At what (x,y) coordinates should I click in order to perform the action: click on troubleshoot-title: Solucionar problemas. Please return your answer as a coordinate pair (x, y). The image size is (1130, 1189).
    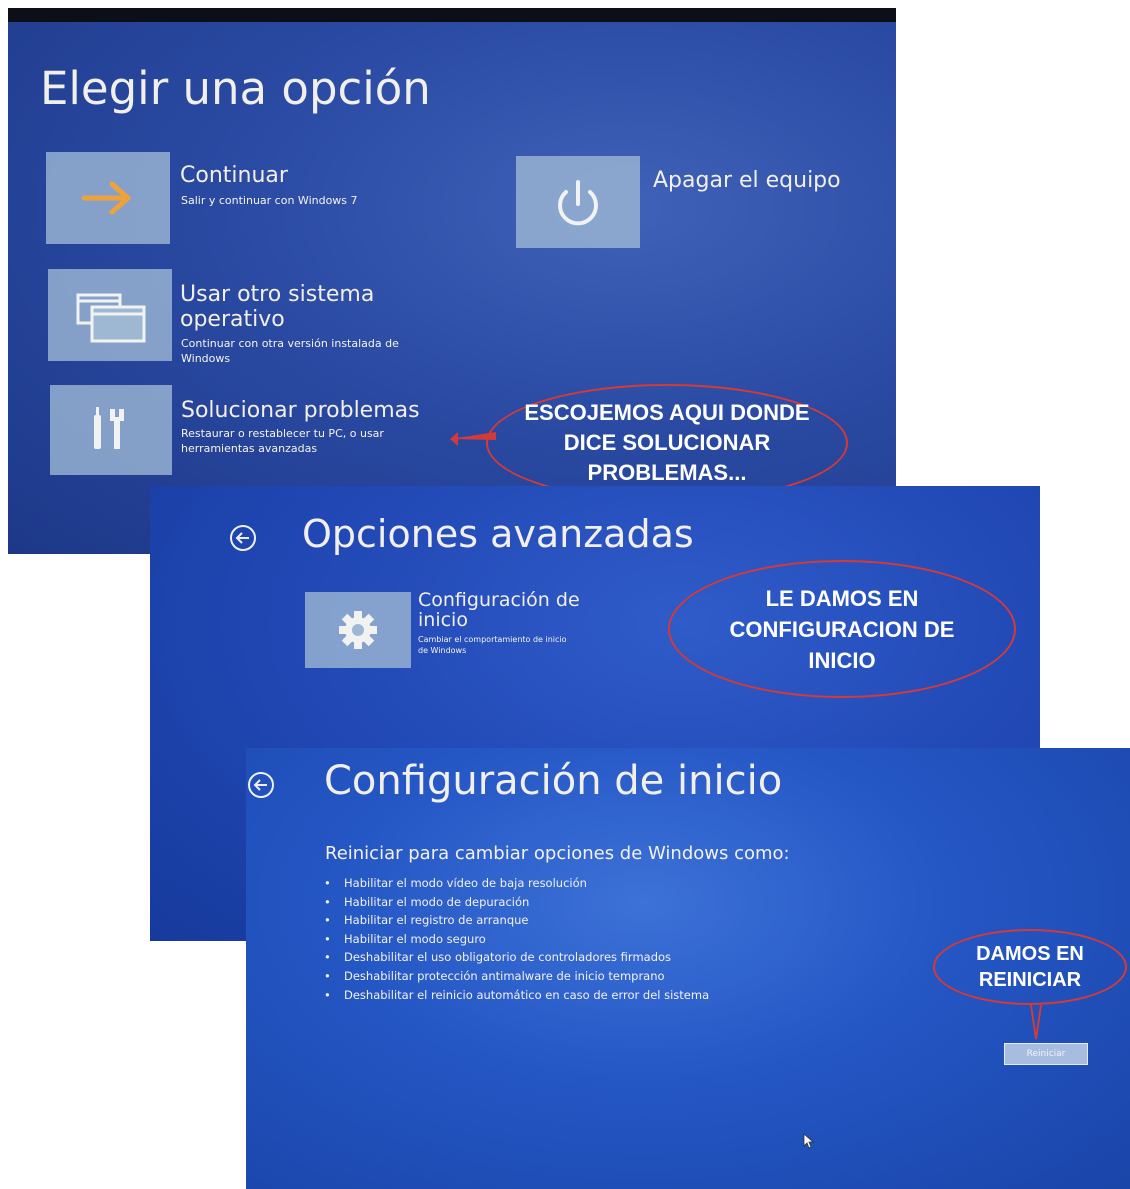
    Looking at the image, I should click on (300, 410).